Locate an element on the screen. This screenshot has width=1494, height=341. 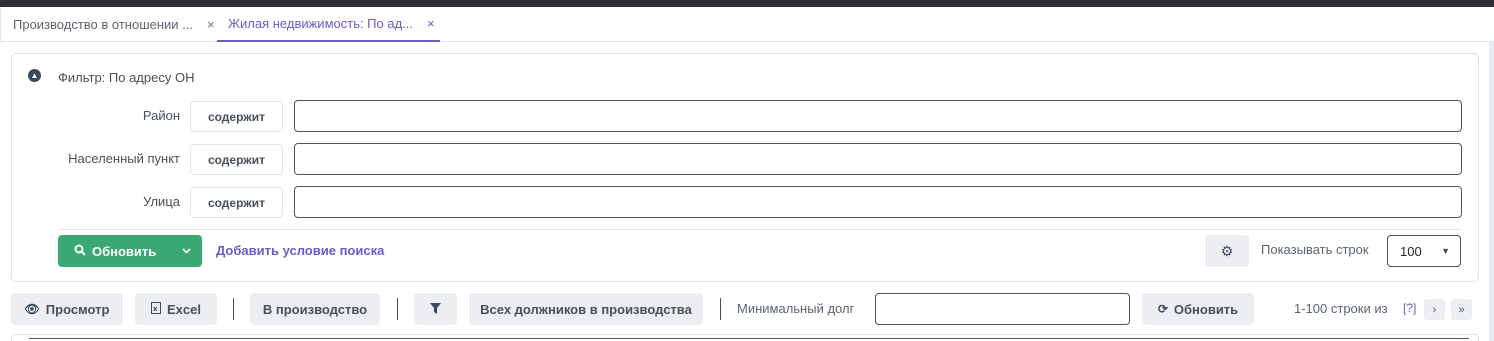
search-icon is located at coordinates (80, 251).